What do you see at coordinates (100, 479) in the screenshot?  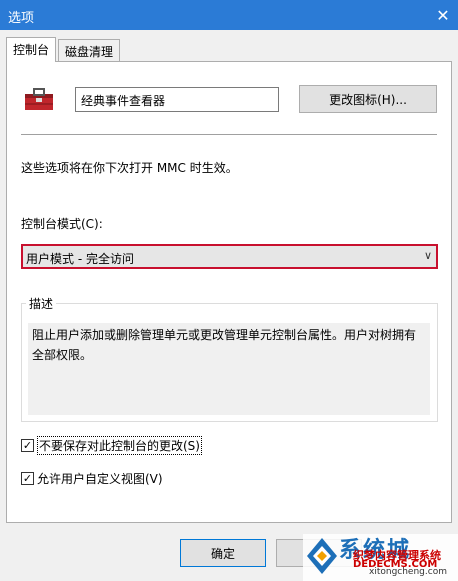 I see `allow-customize-view-label: 允许用户自定义视图(V)` at bounding box center [100, 479].